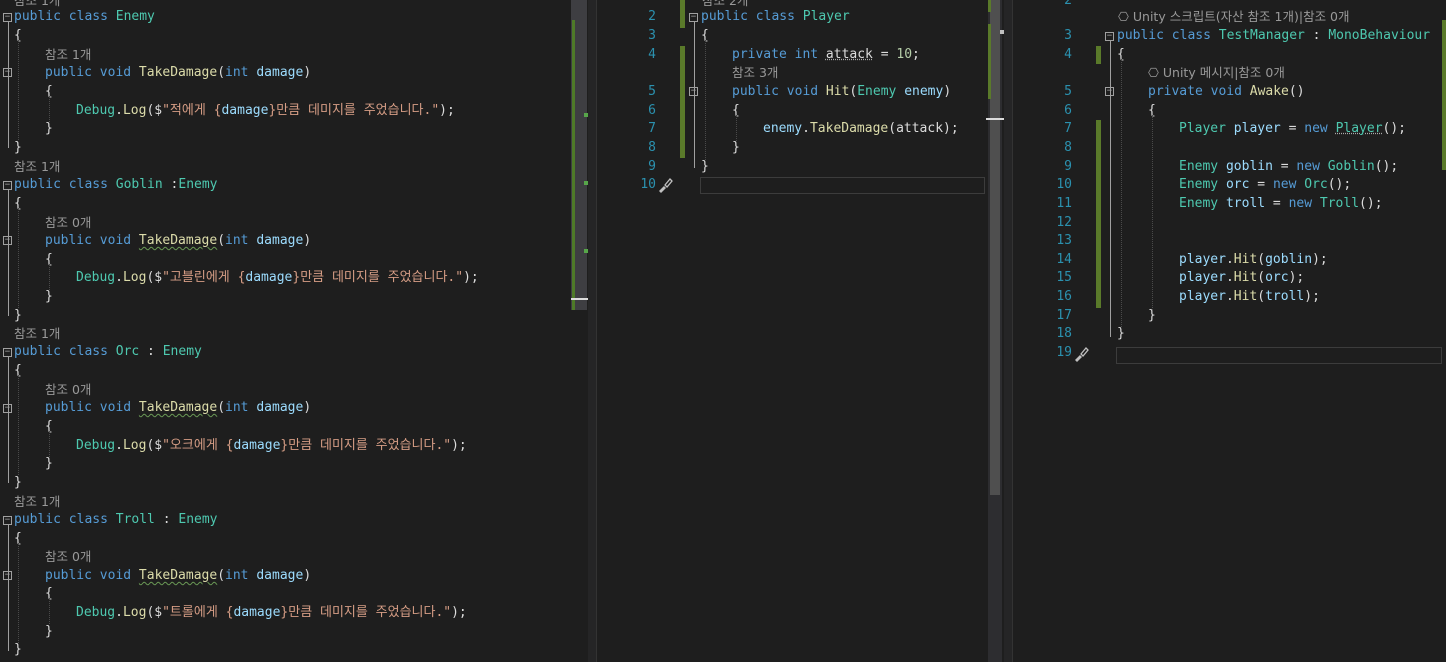 Image resolution: width=1446 pixels, height=662 pixels. I want to click on method-call: enemy.TakeDamage(attack);, so click(861, 128).